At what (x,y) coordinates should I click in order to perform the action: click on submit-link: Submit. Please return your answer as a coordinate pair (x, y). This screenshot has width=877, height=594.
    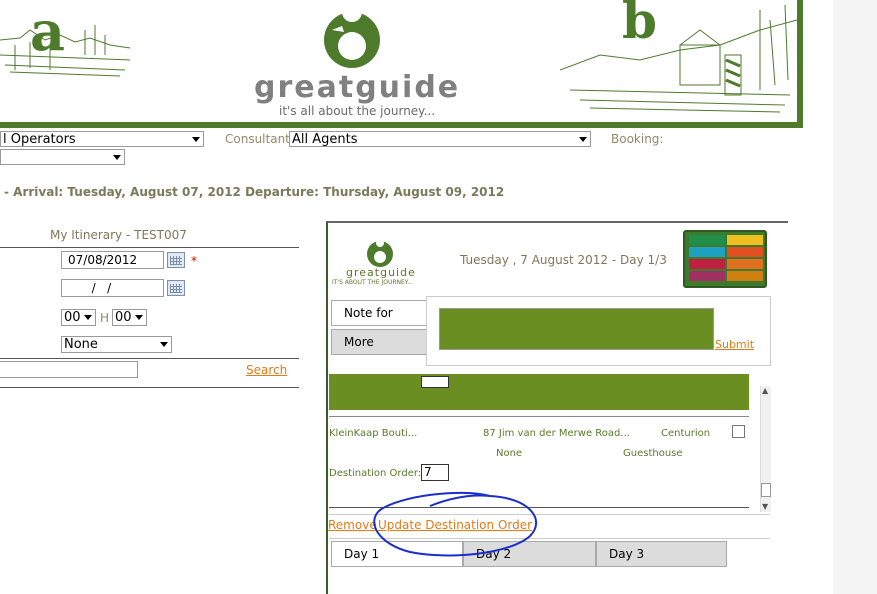
    Looking at the image, I should click on (734, 344).